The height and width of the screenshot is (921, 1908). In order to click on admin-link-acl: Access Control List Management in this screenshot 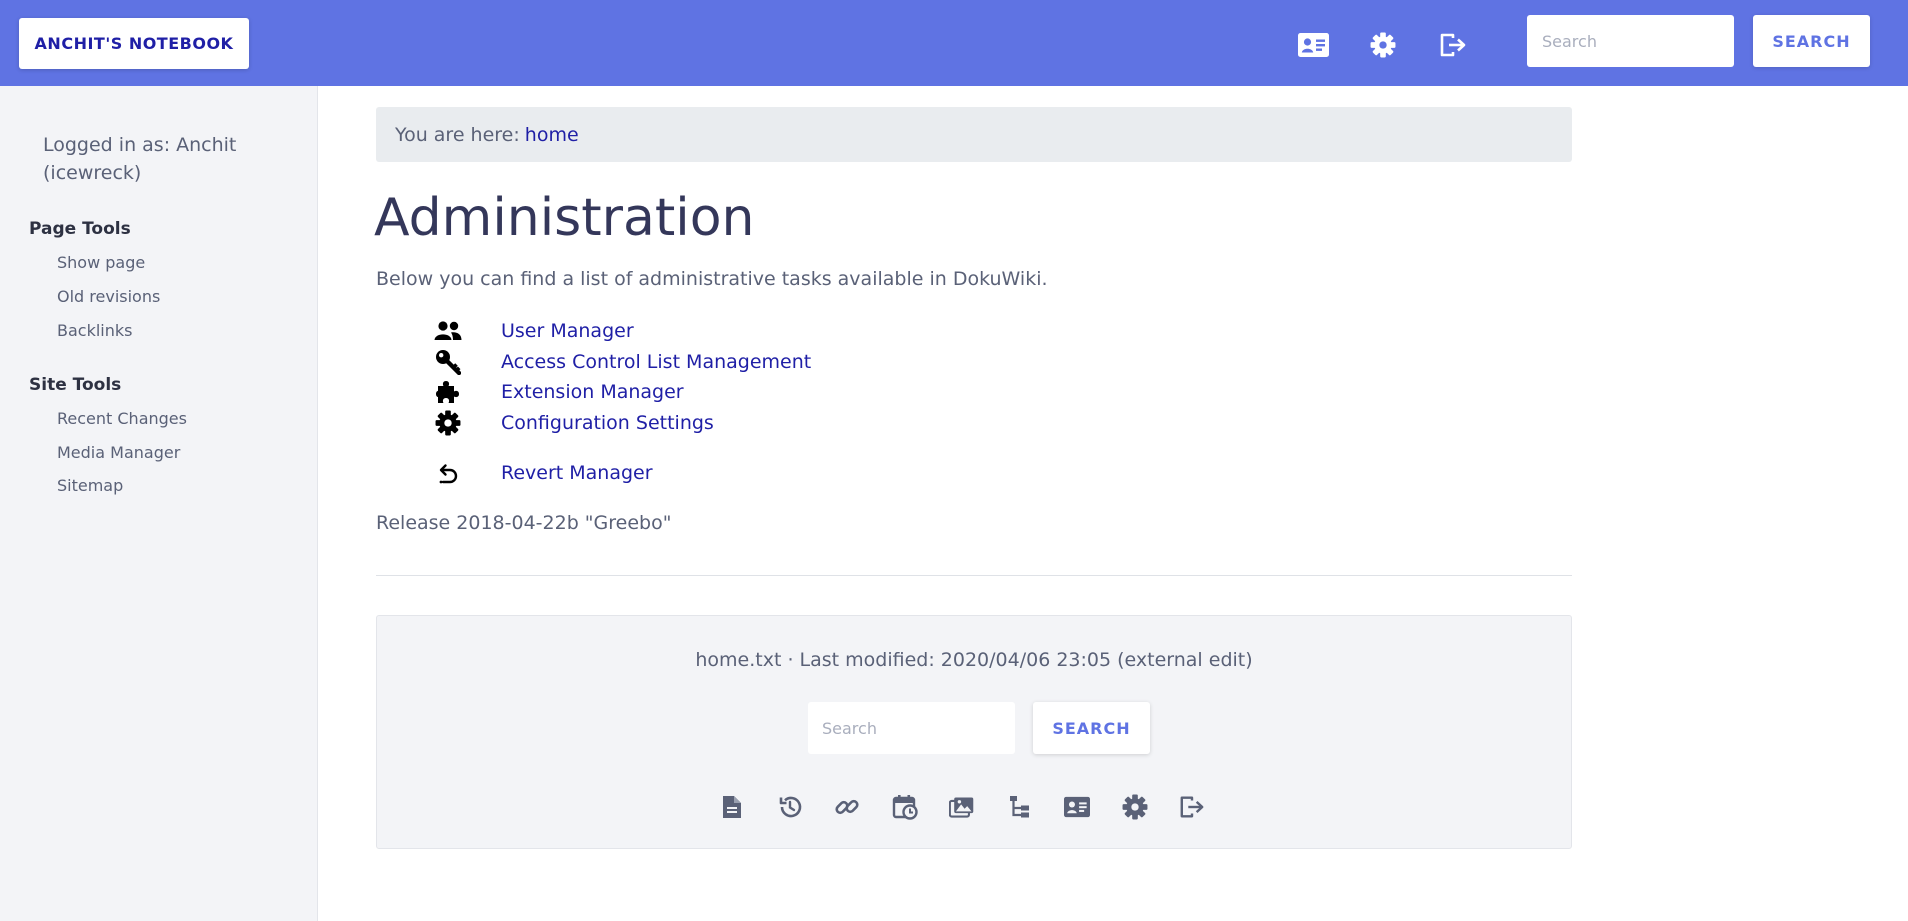, I will do `click(656, 362)`.